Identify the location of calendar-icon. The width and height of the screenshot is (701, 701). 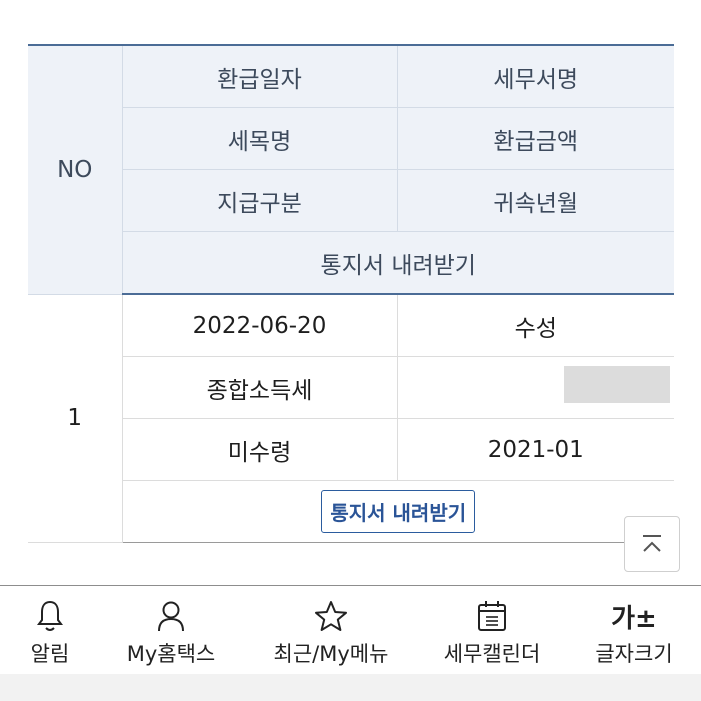
(492, 616).